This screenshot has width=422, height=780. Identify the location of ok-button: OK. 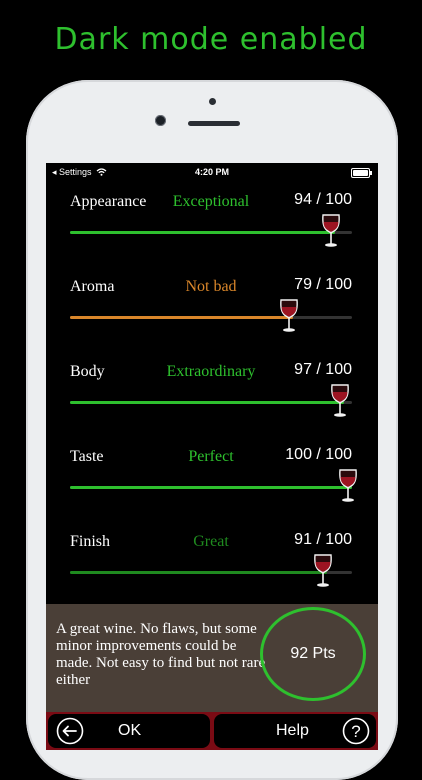
(129, 731).